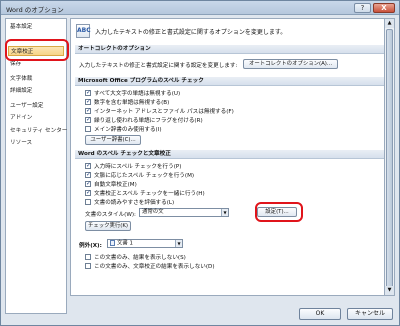 This screenshot has height=326, width=400. What do you see at coordinates (83, 31) in the screenshot?
I see `proofing-icon: ABC` at bounding box center [83, 31].